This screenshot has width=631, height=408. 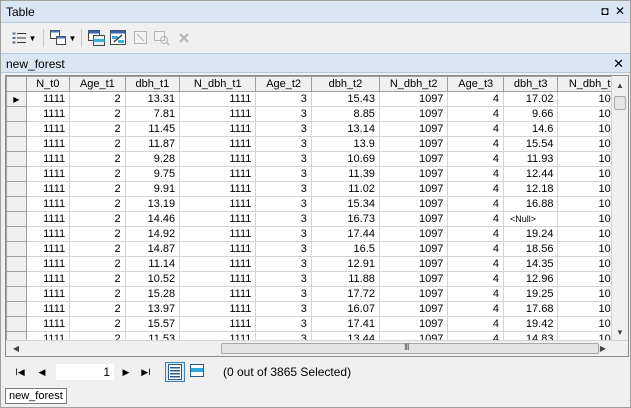 I want to click on table-cell: 10.69, so click(x=345, y=159).